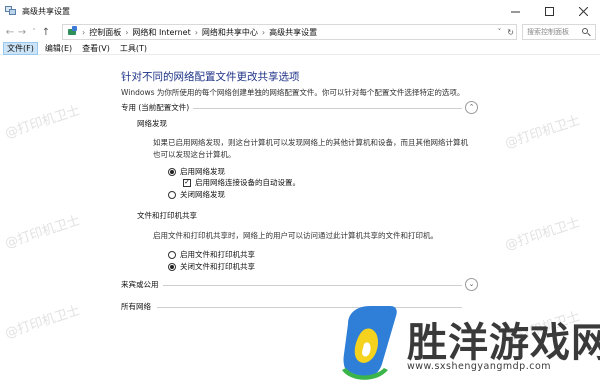 The image size is (600, 385). What do you see at coordinates (471, 284) in the screenshot?
I see `chevron-down-icon: ⌄` at bounding box center [471, 284].